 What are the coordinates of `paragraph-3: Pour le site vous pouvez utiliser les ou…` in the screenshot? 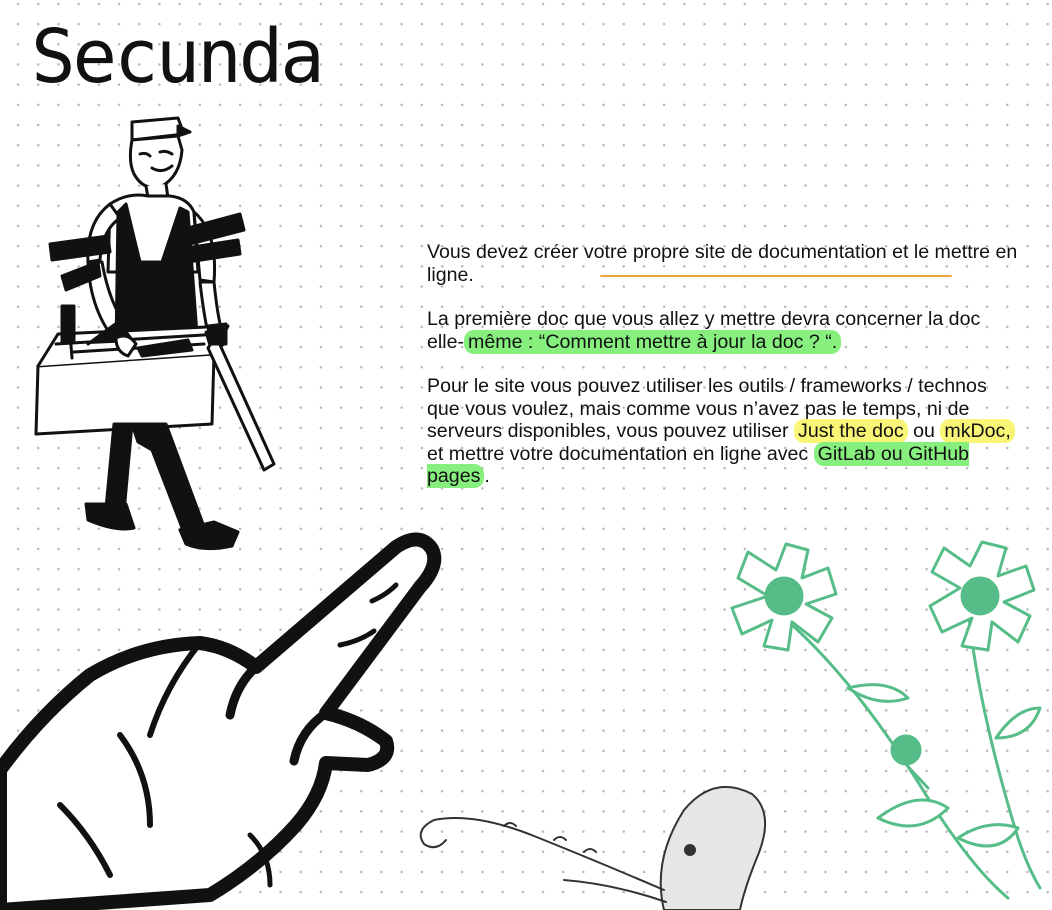 It's located at (723, 431).